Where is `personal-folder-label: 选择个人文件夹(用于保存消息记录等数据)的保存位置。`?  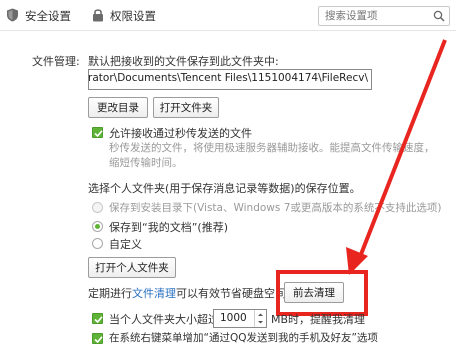
personal-folder-label: 选择个人文件夹(用于保存消息记录等数据)的保存位置。 is located at coordinates (224, 188).